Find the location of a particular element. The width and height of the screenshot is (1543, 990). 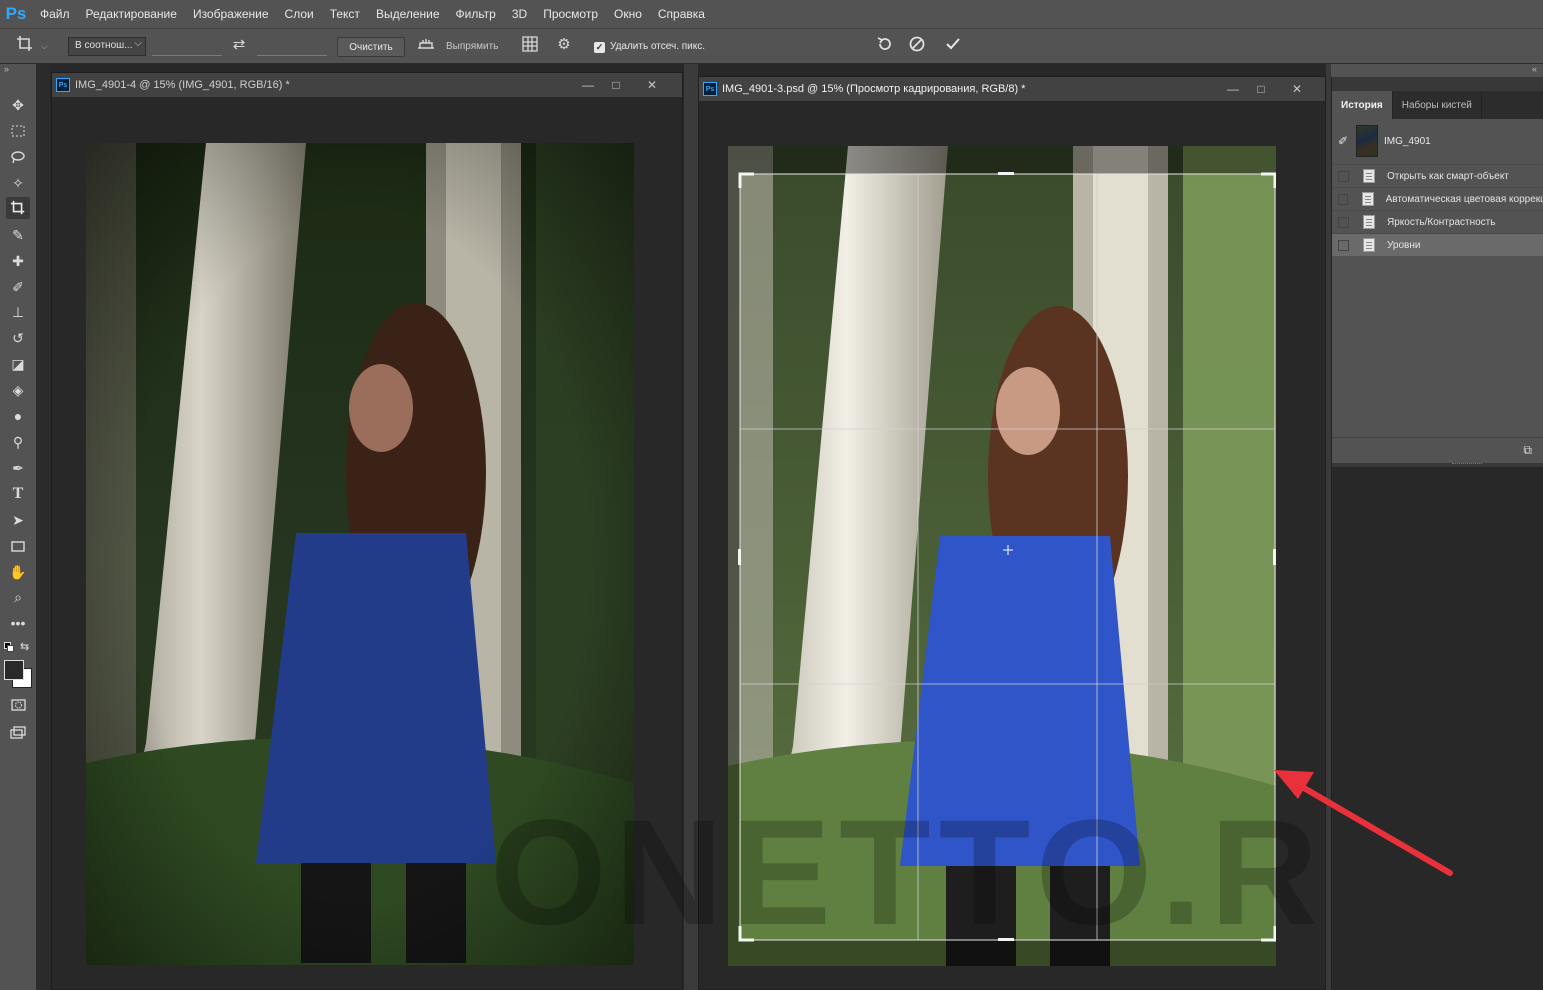

move-icon: ✥ is located at coordinates (18, 105).